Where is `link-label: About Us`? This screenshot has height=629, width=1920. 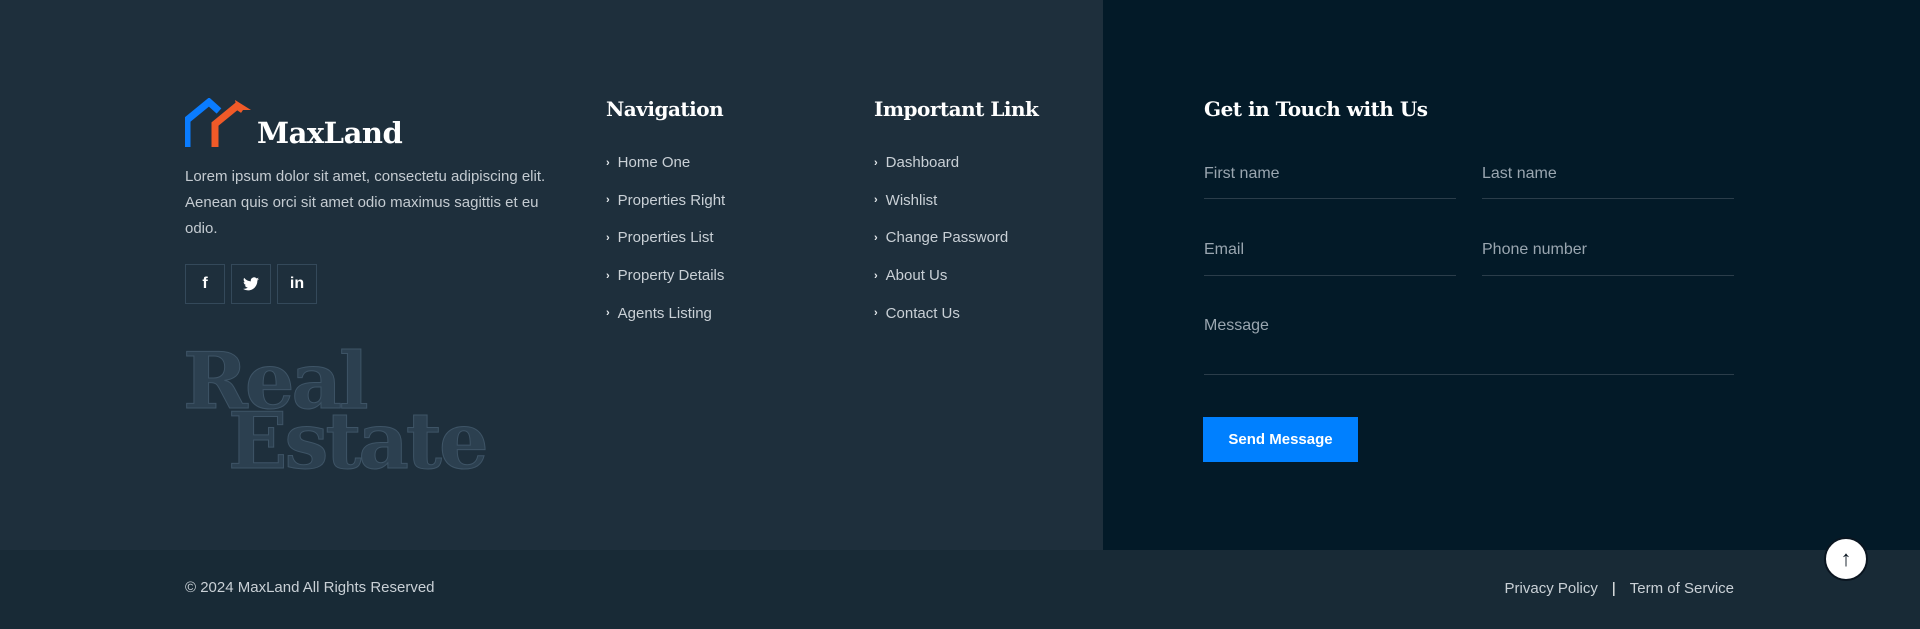
link-label: About Us is located at coordinates (916, 276).